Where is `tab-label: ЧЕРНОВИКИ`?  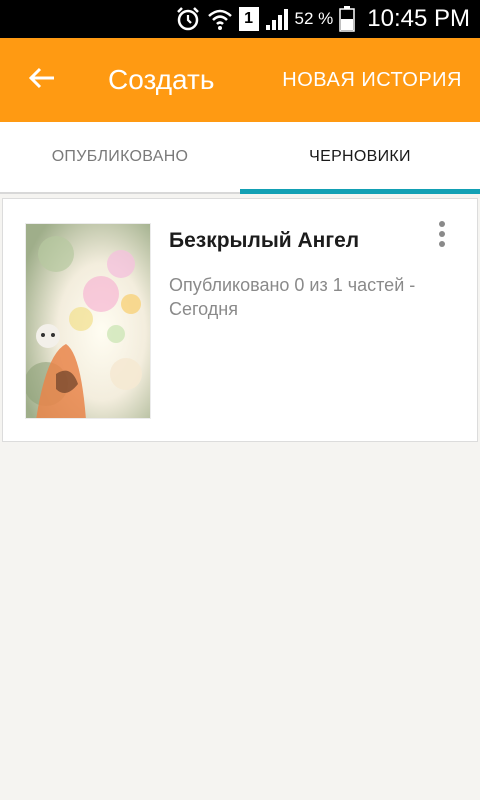 tab-label: ЧЕРНОВИКИ is located at coordinates (360, 156).